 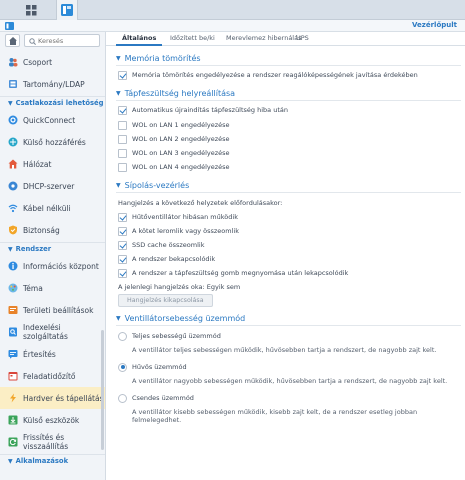 What do you see at coordinates (180, 318) in the screenshot?
I see `fan-speed-header: ▼ Ventillátorsebesség üzemmód` at bounding box center [180, 318].